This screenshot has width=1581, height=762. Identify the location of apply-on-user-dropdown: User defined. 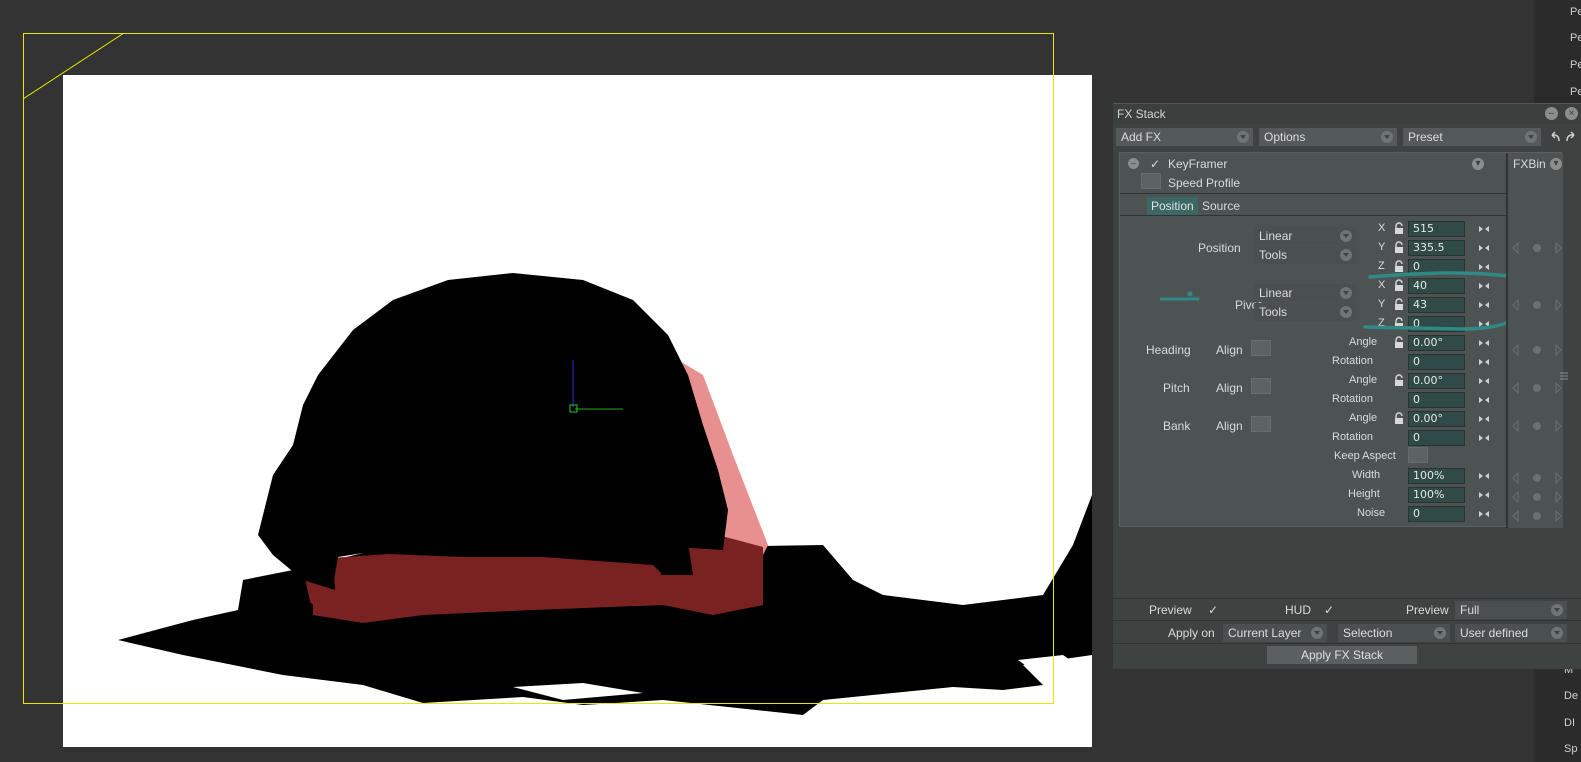
(1511, 633).